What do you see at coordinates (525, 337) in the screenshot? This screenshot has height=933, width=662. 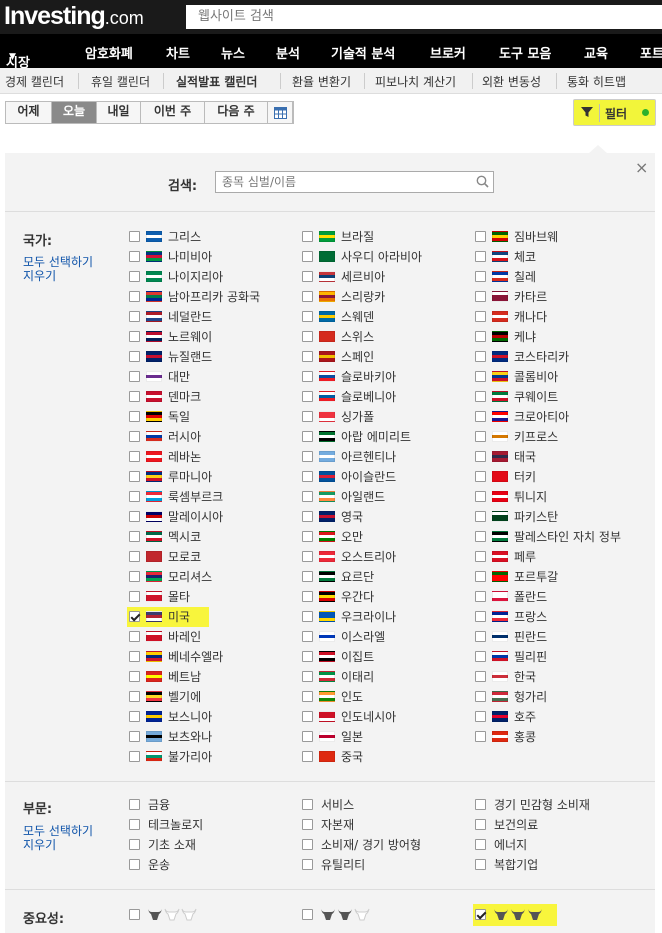 I see `country-name: 케냐` at bounding box center [525, 337].